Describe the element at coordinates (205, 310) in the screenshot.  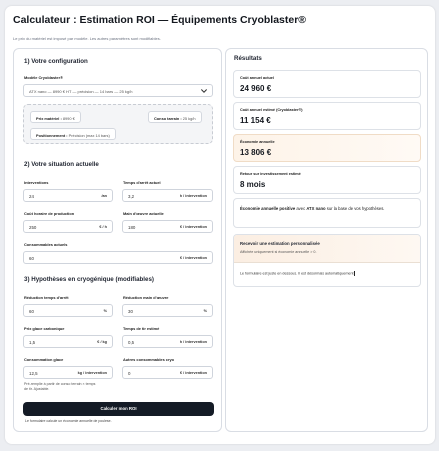
I see `reduction-labour-unit: %` at that location.